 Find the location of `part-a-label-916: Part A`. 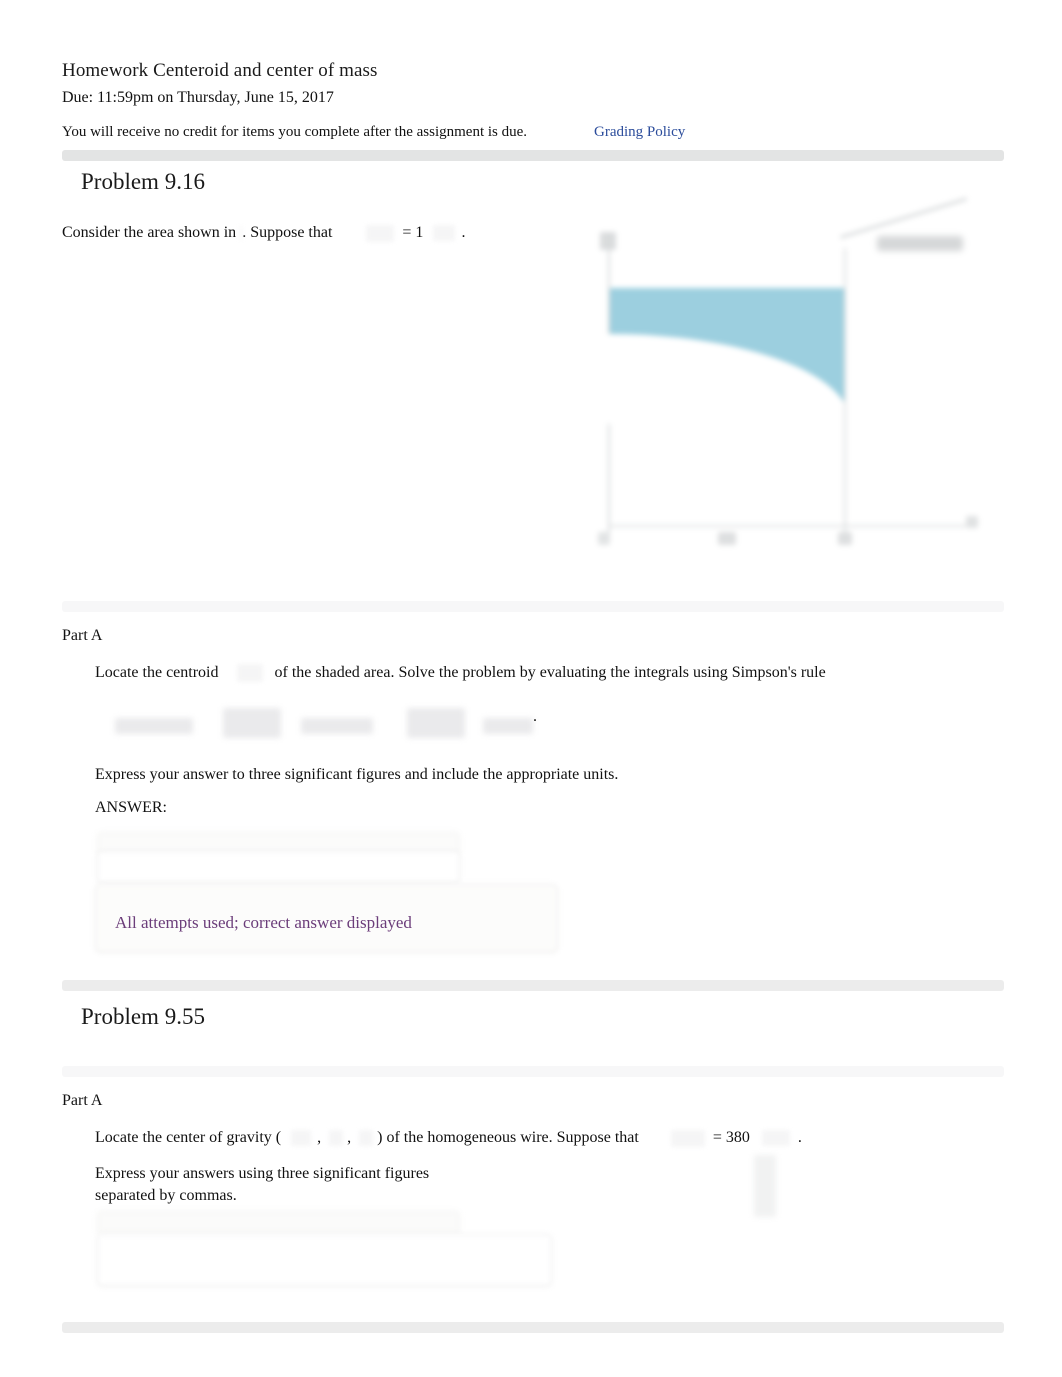

part-a-label-916: Part A is located at coordinates (82, 635).